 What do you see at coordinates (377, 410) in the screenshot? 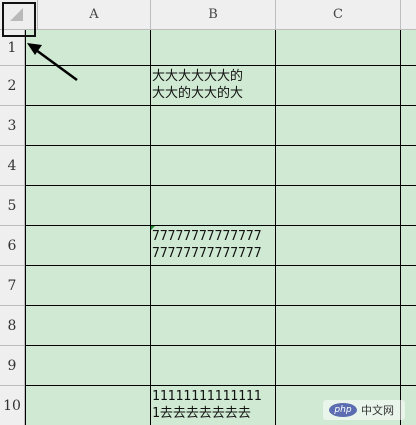
I see `watermark-text: 中文网` at bounding box center [377, 410].